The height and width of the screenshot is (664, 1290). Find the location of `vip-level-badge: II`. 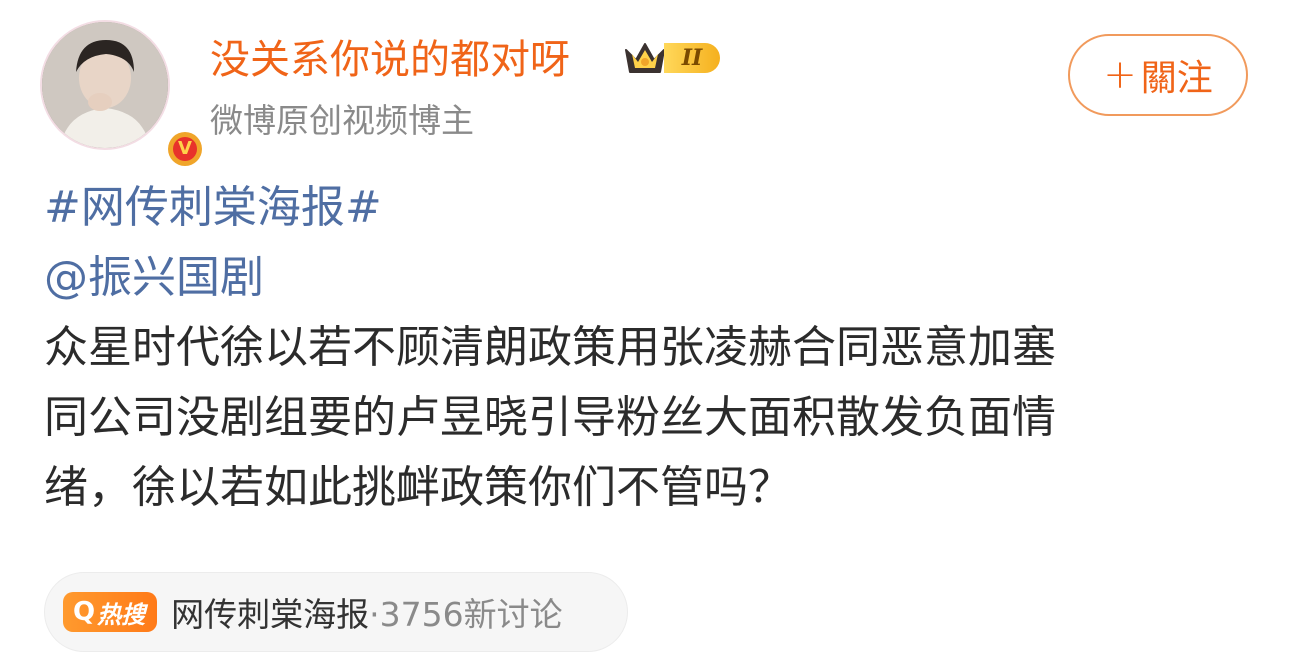

vip-level-badge: II is located at coordinates (671, 58).